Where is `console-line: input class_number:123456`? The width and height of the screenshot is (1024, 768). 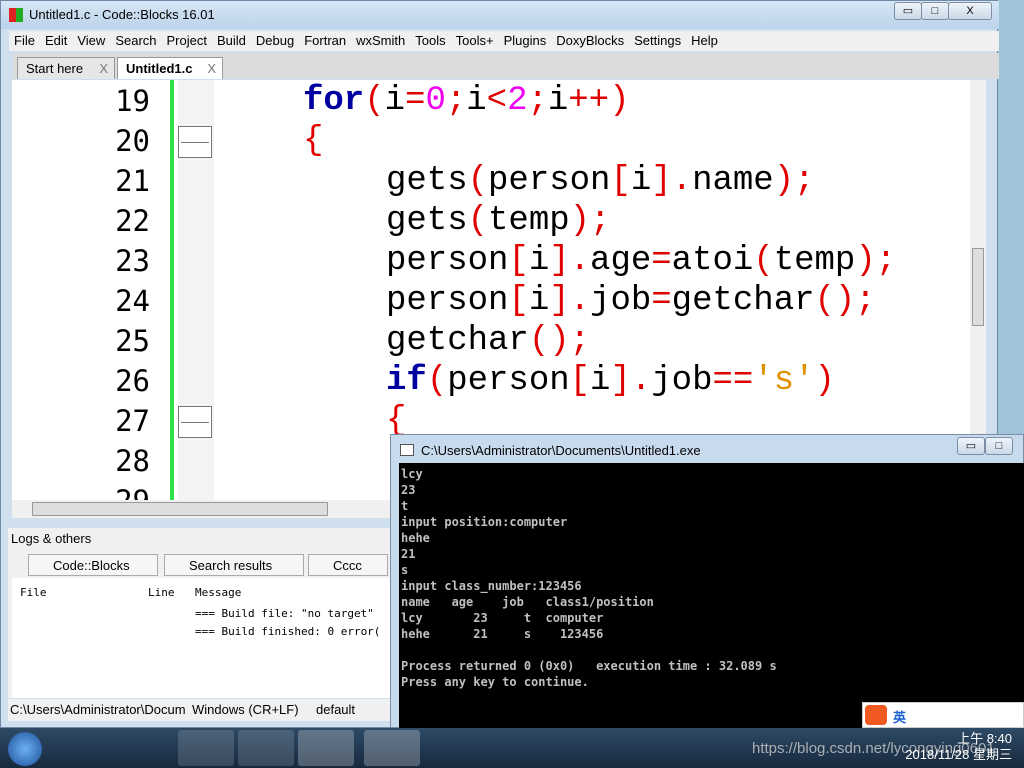 console-line: input class_number:123456 is located at coordinates (491, 586).